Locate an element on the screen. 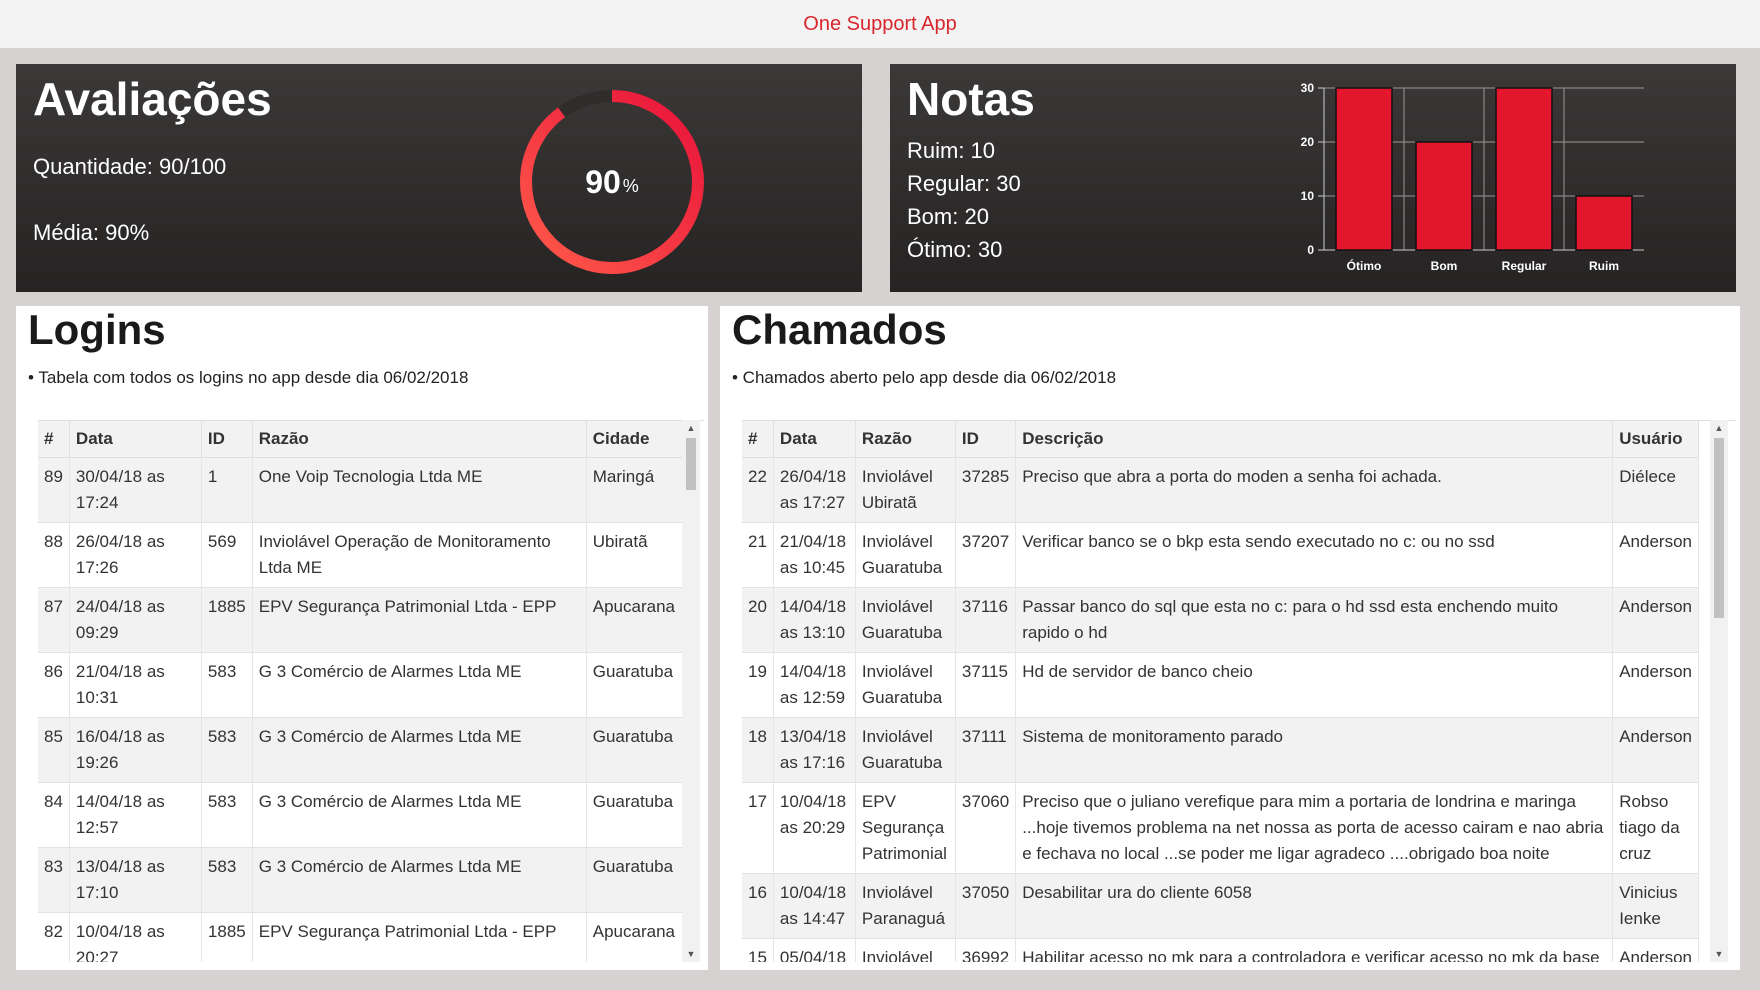  table-cell: 13/04/18 as 17:10 is located at coordinates (135, 880).